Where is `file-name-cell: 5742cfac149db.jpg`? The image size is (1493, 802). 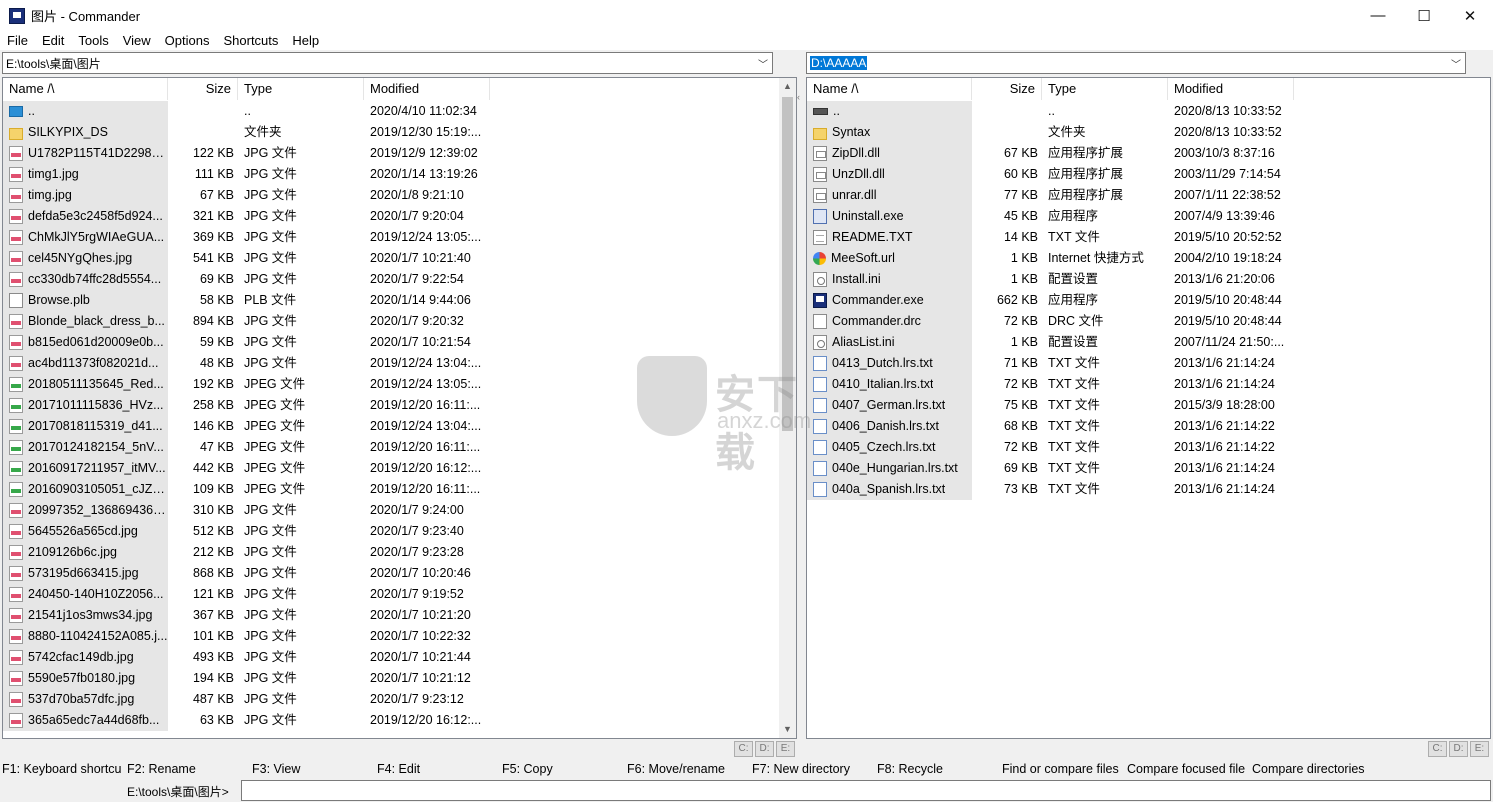 file-name-cell: 5742cfac149db.jpg is located at coordinates (85, 657).